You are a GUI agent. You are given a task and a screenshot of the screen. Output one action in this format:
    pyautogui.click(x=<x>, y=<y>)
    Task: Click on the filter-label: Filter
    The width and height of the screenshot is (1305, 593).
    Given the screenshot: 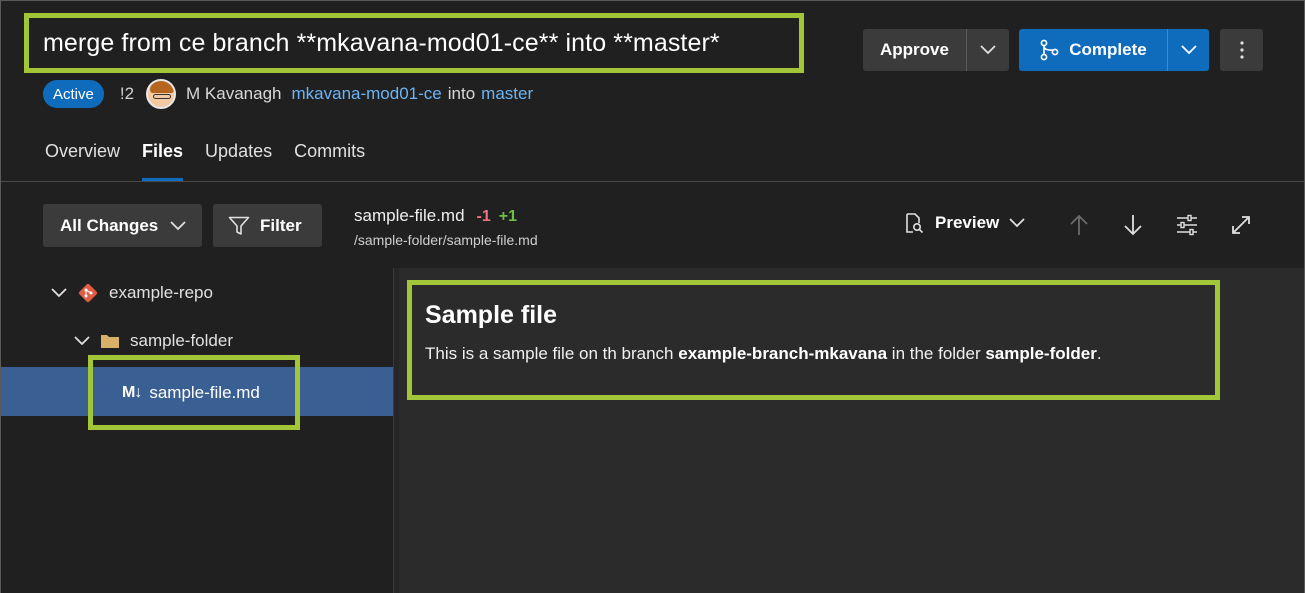 What is the action you would take?
    pyautogui.click(x=281, y=225)
    